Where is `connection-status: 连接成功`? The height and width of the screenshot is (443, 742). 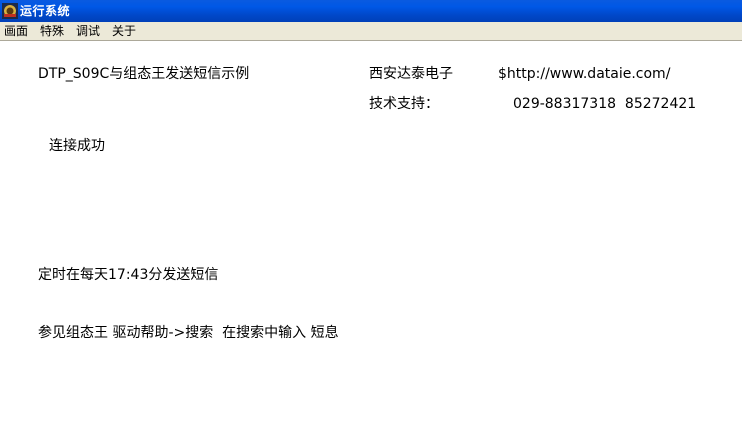 connection-status: 连接成功 is located at coordinates (77, 146).